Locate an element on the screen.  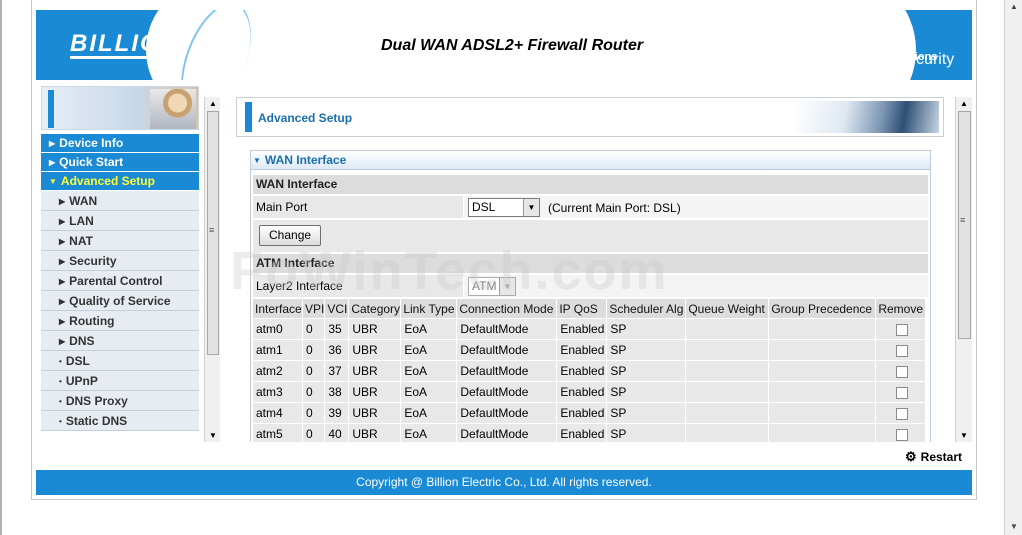
page-header-bar is located at coordinates (248, 117).